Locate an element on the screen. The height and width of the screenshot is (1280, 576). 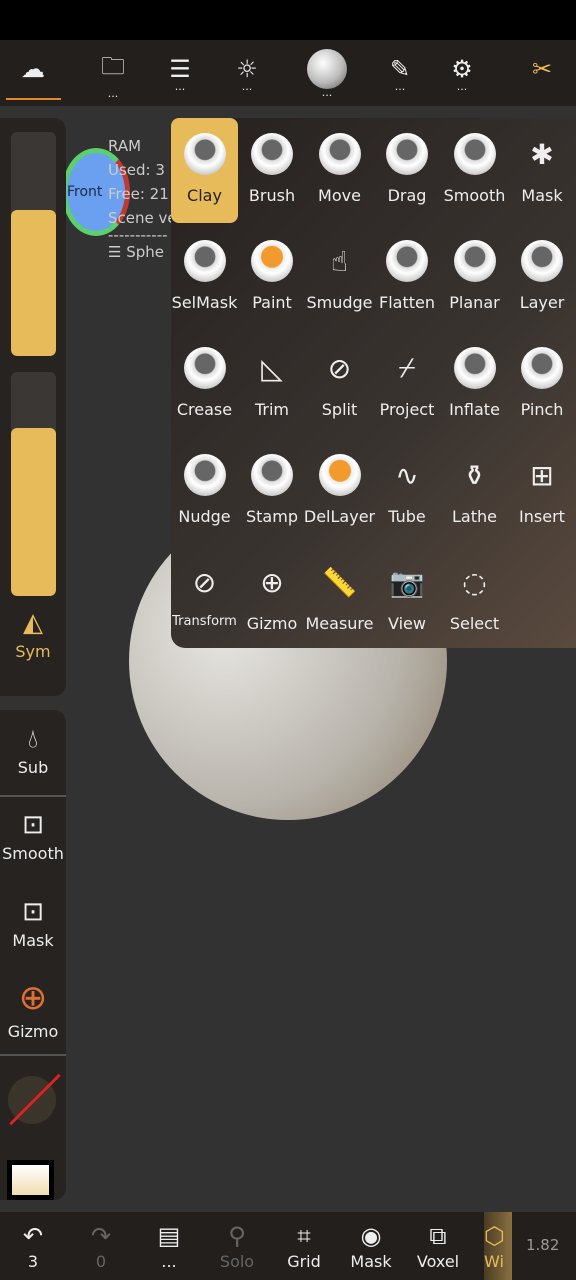
tool-paint: Paint is located at coordinates (272, 278).